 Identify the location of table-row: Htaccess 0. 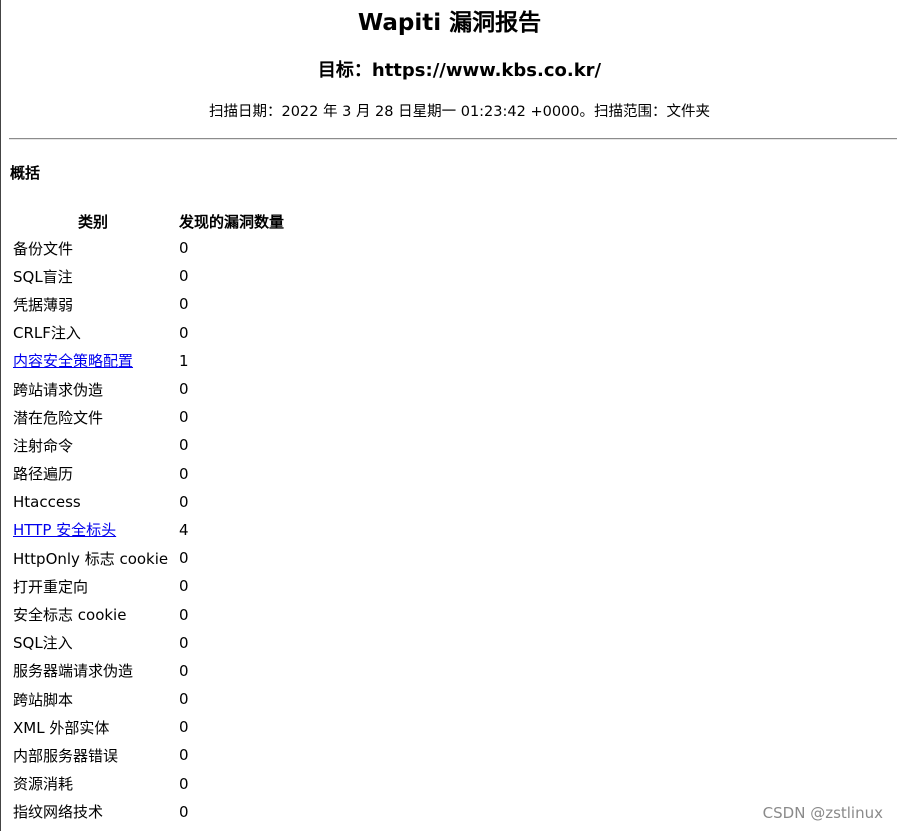
(148, 502).